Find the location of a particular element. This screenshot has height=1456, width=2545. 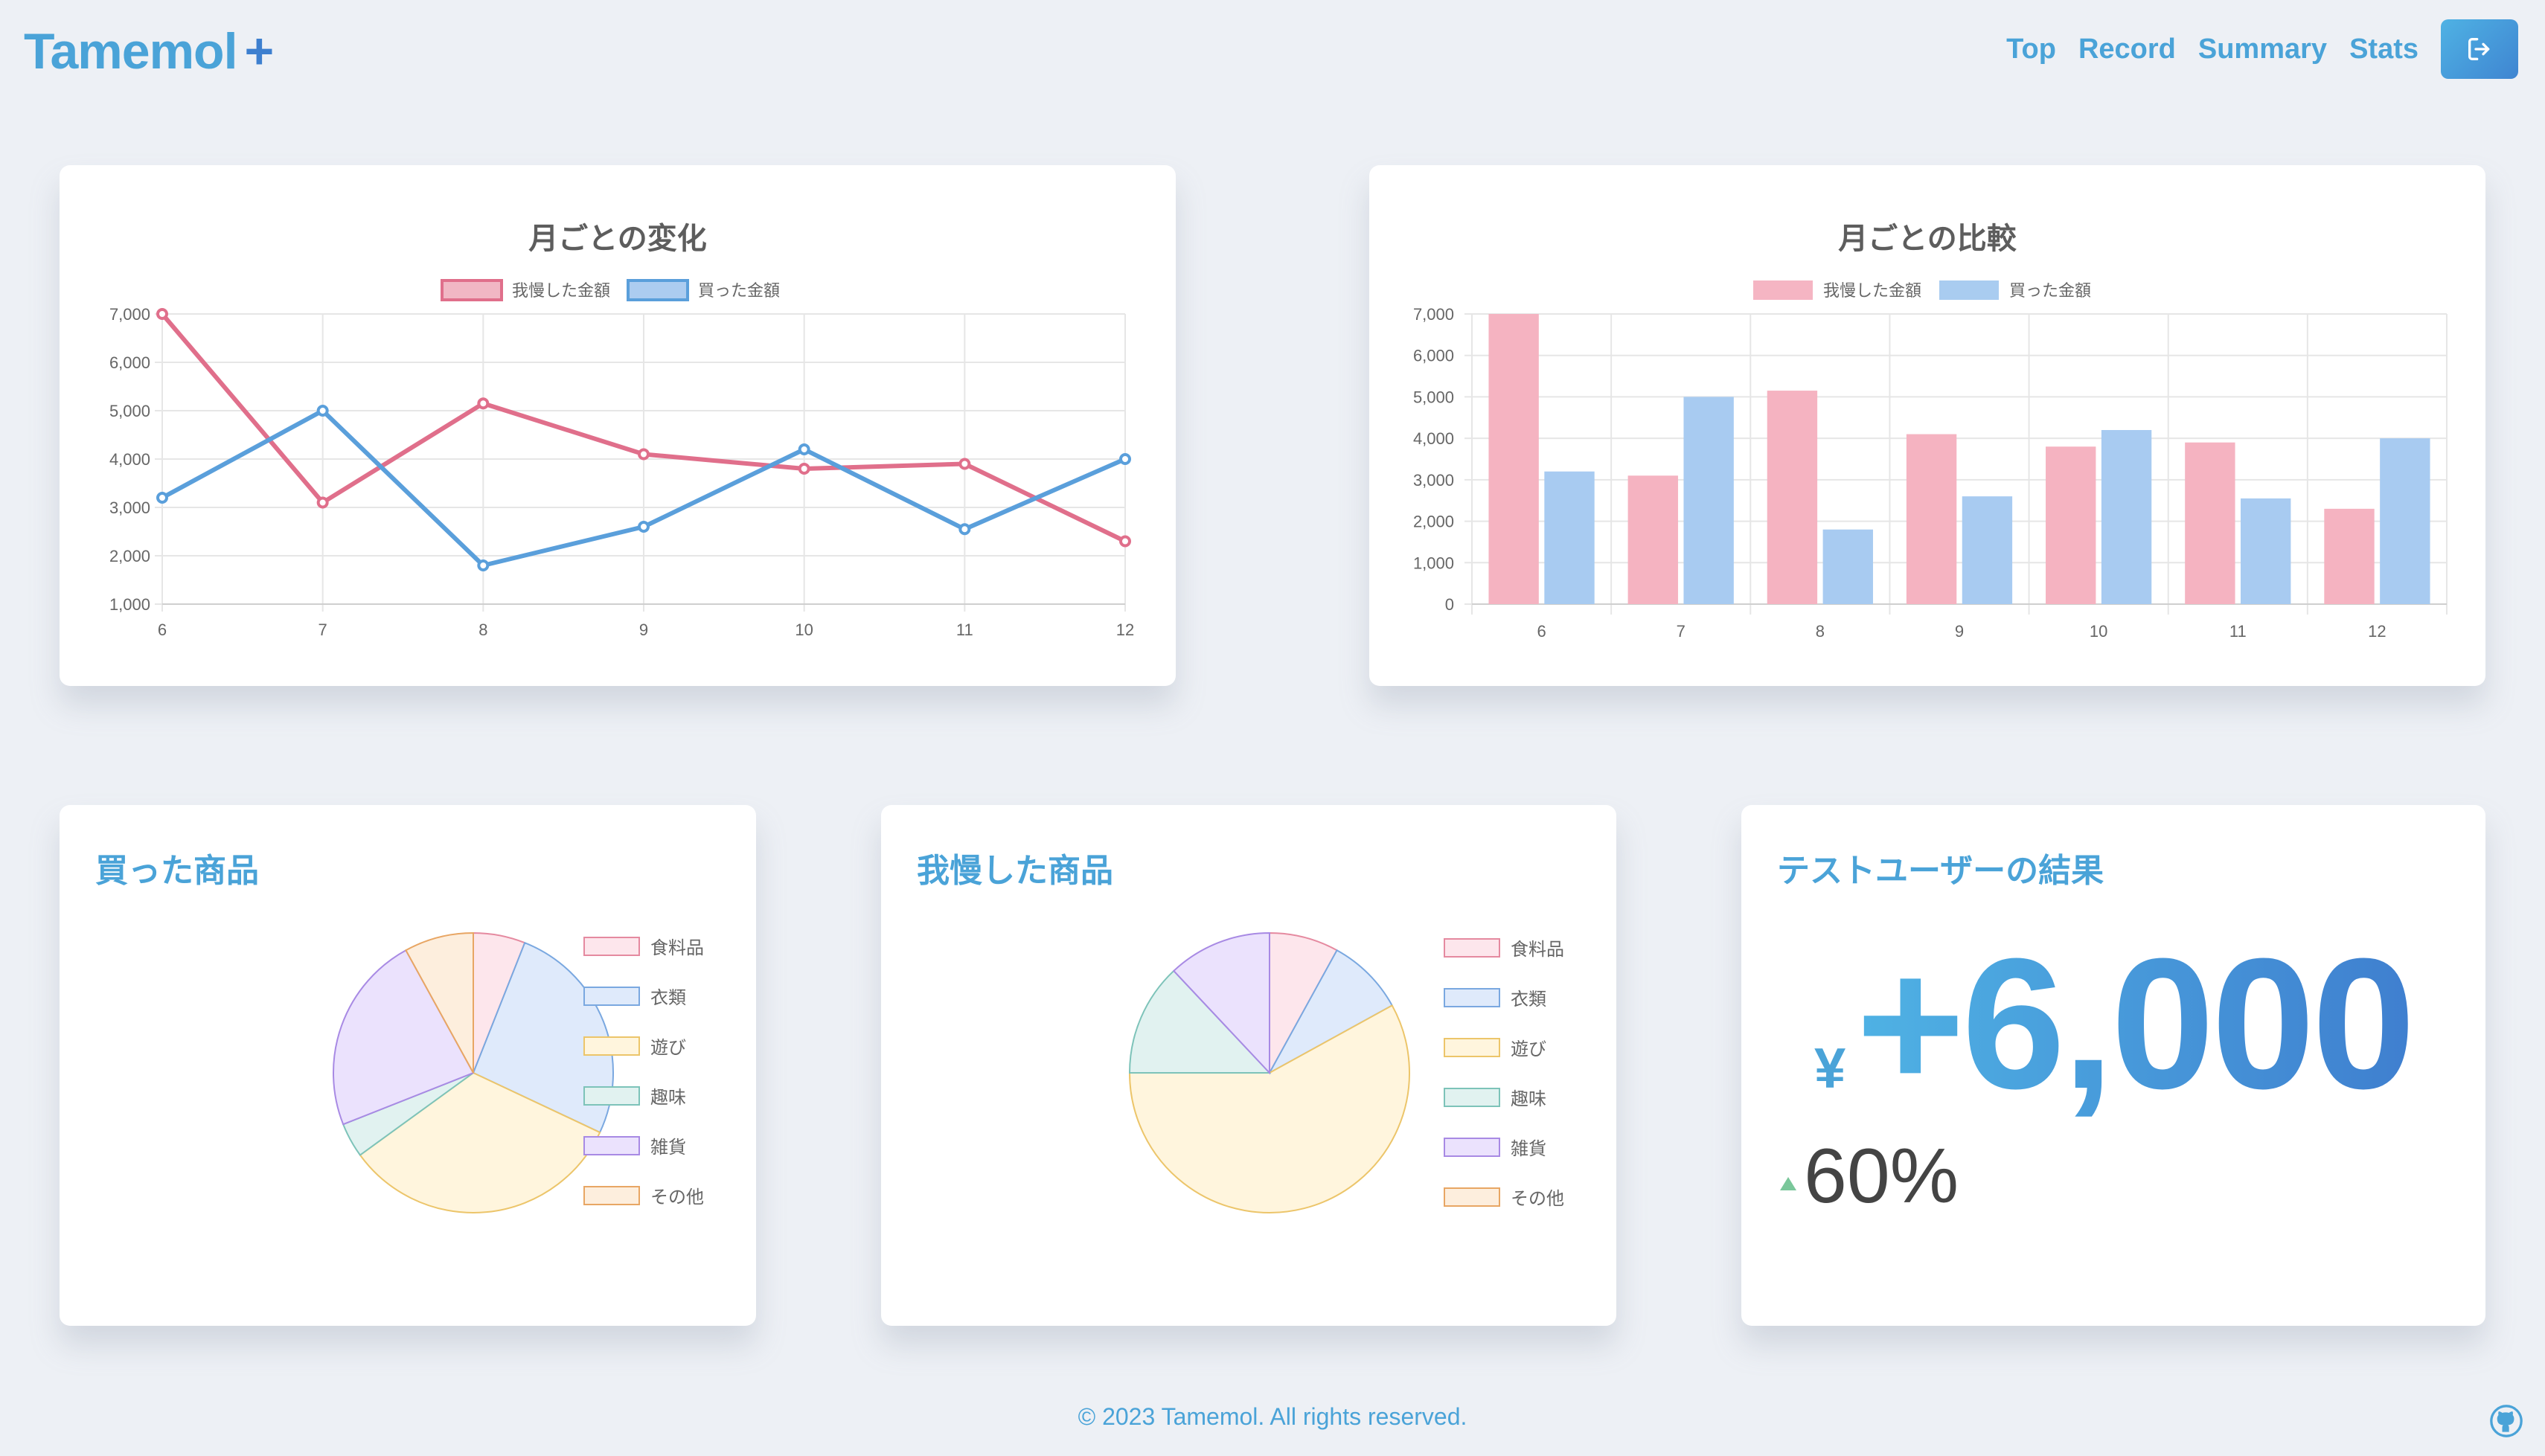

amount-value: +6,000 is located at coordinates (2136, 1023).